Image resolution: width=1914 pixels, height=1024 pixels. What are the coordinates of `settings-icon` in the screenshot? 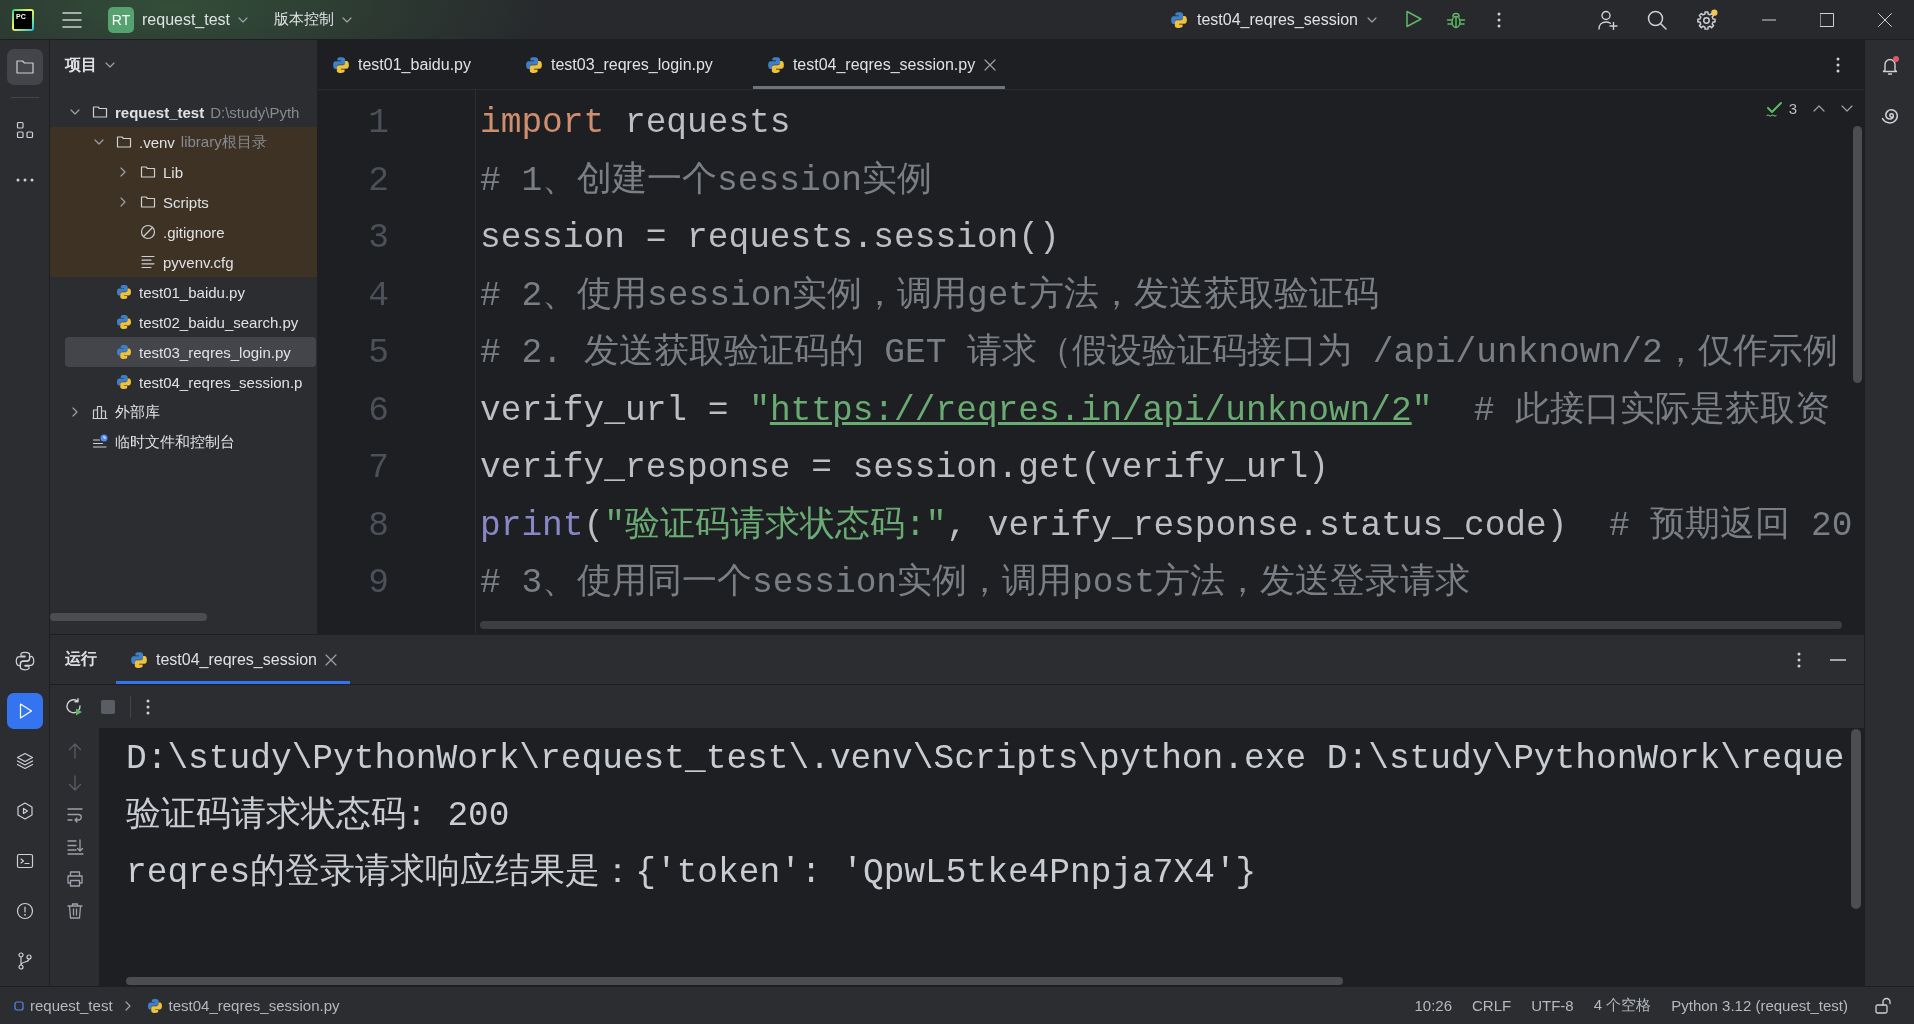 It's located at (1707, 19).